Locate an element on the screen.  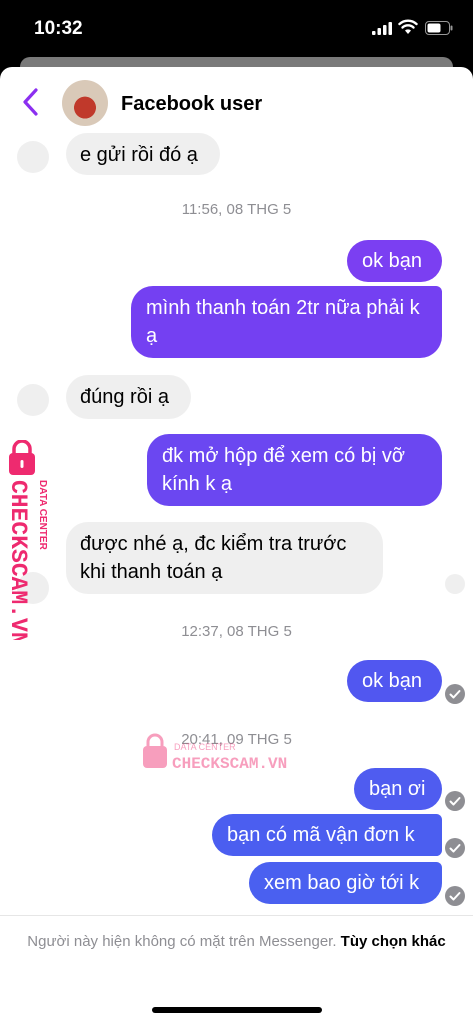
message-text: bạn ơi is located at coordinates (397, 789).